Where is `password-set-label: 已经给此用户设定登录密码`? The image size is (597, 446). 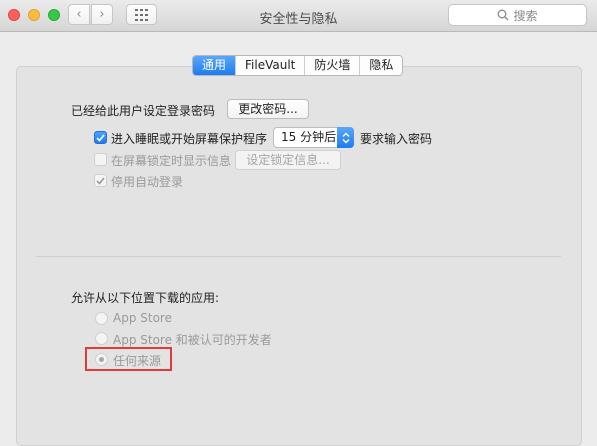 password-set-label: 已经给此用户设定登录密码 is located at coordinates (143, 111).